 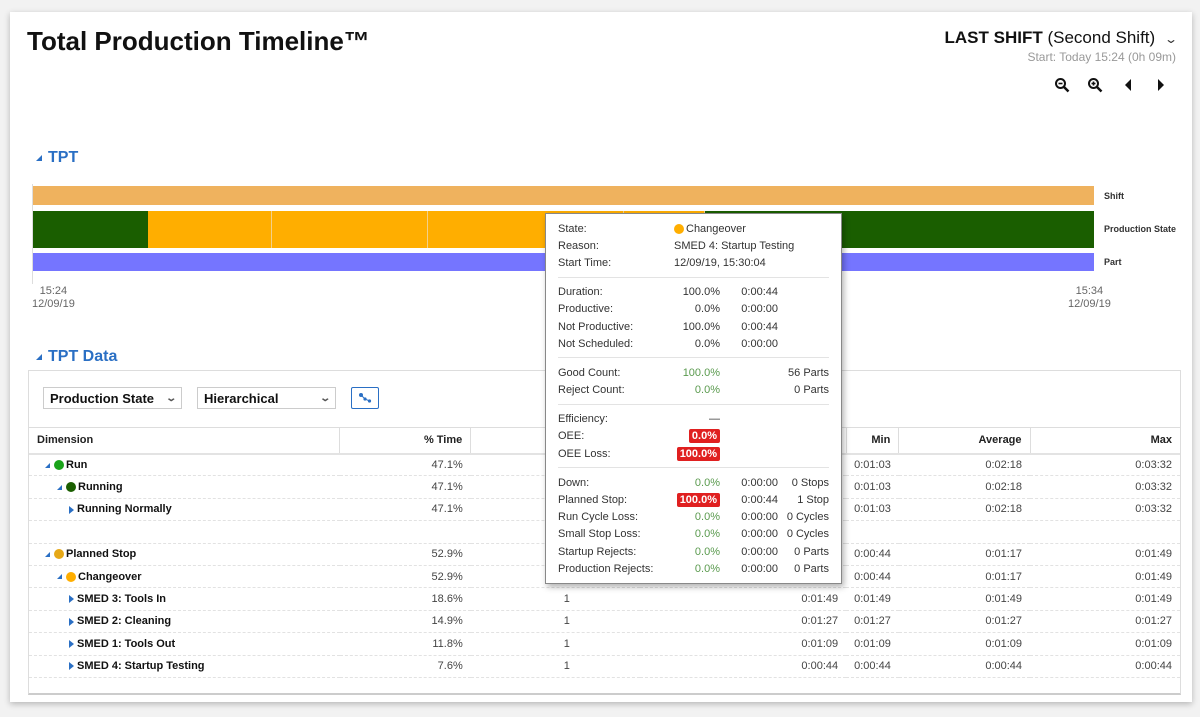 I want to click on tooltip-row-value: 0.0%, so click(x=691, y=436).